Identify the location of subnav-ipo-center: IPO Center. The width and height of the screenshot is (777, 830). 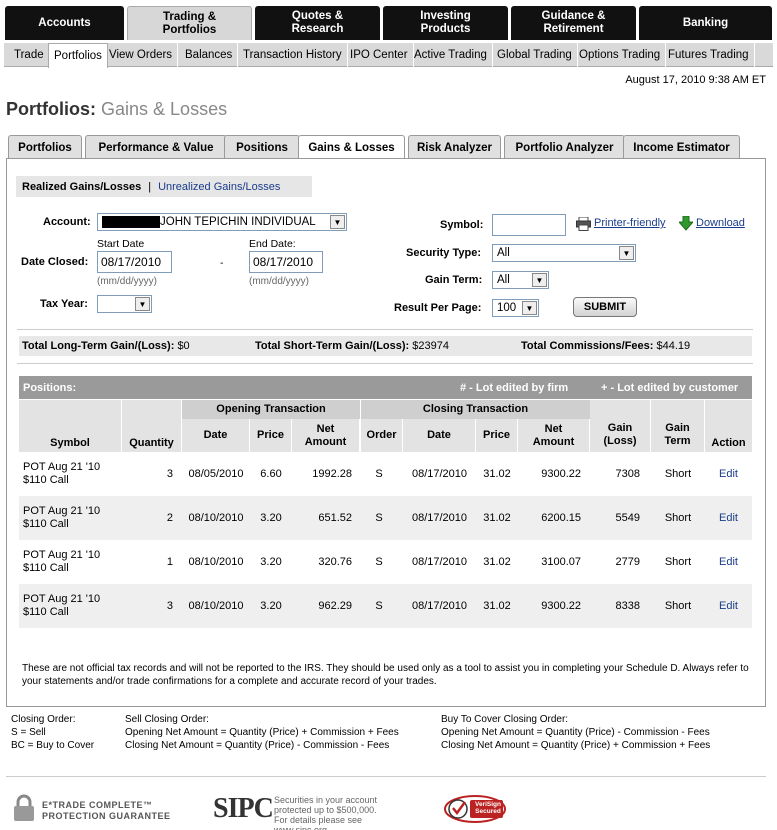
(379, 55).